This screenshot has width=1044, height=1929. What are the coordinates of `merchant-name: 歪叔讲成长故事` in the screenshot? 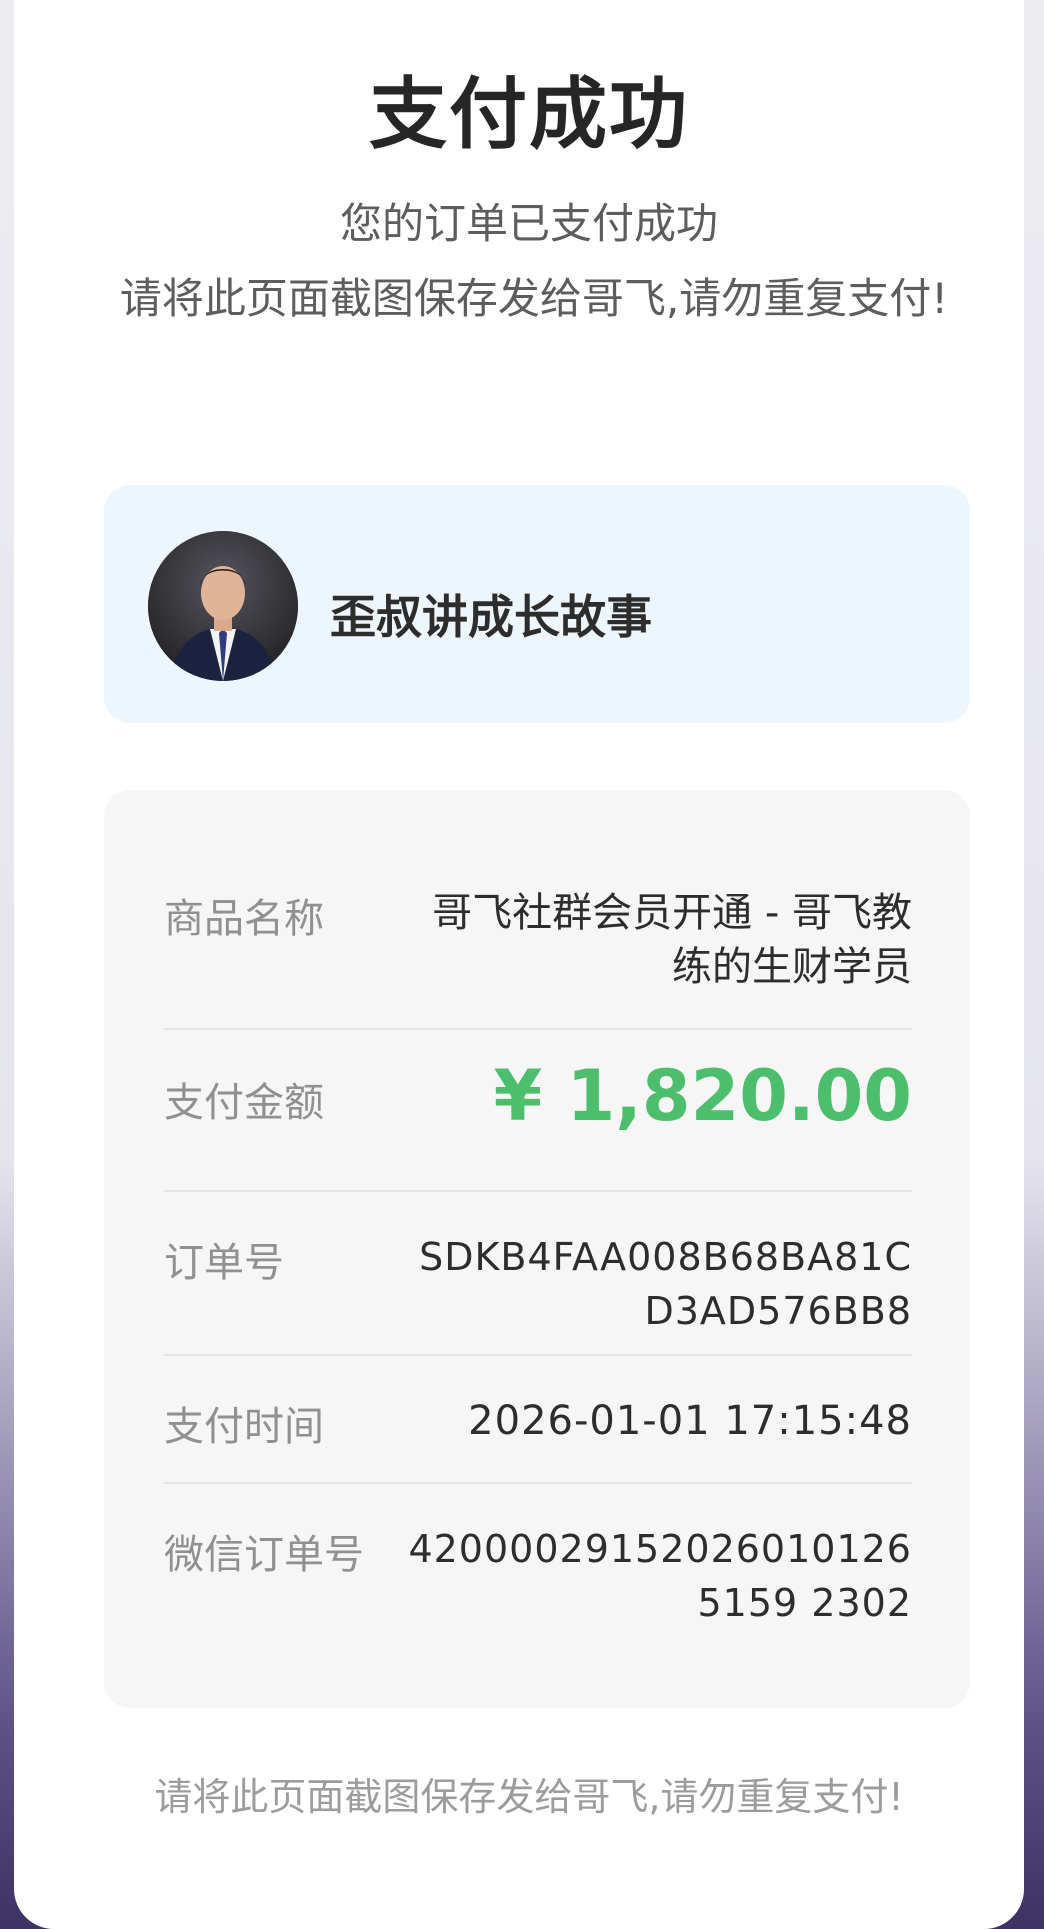 It's located at (491, 617).